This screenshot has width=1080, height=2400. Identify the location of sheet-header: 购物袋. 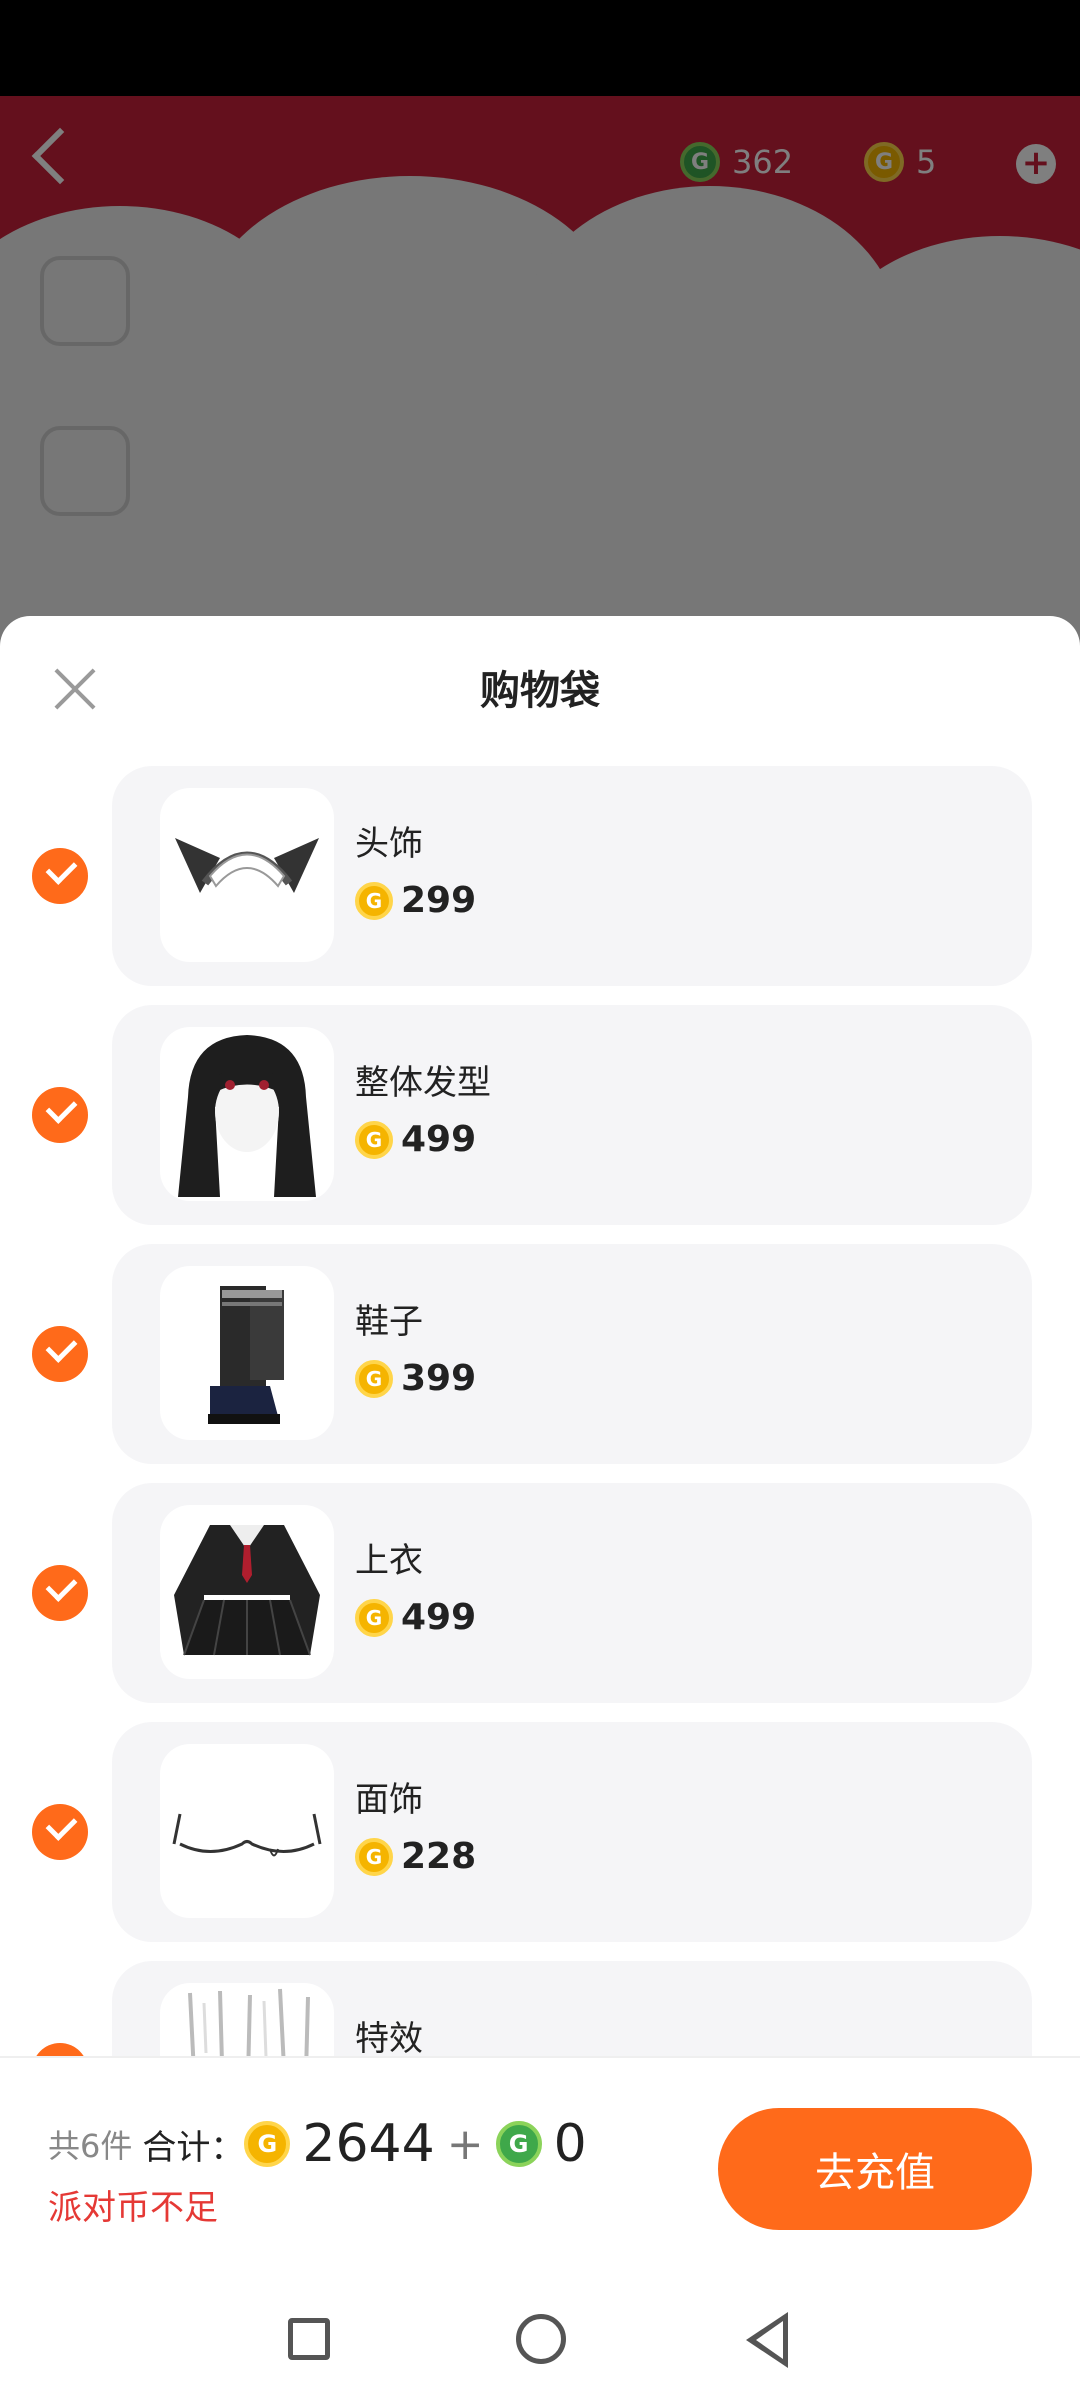
(540, 683).